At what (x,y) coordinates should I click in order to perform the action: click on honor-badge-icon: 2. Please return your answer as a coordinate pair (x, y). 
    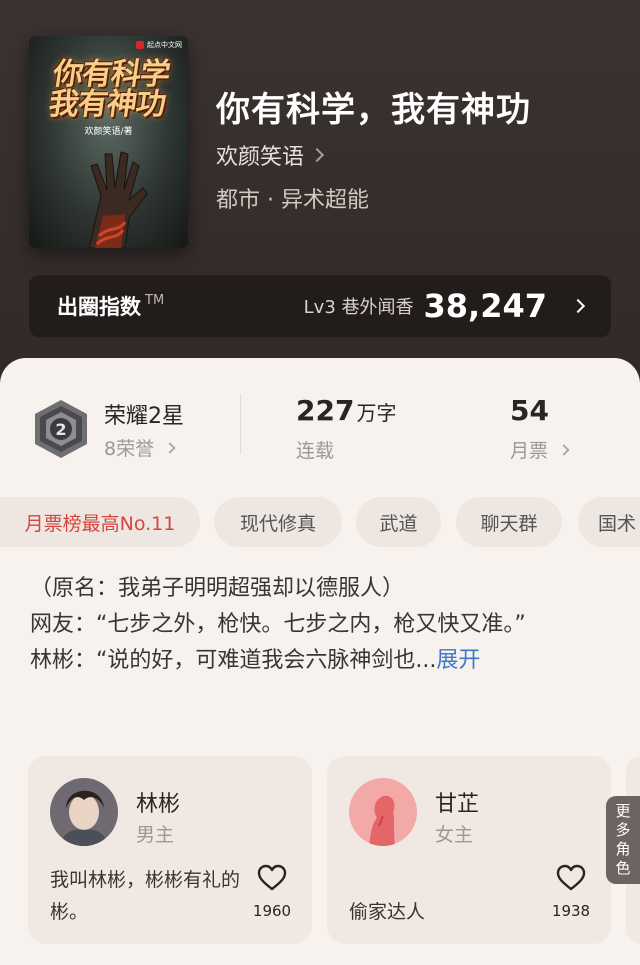
    Looking at the image, I should click on (61, 429).